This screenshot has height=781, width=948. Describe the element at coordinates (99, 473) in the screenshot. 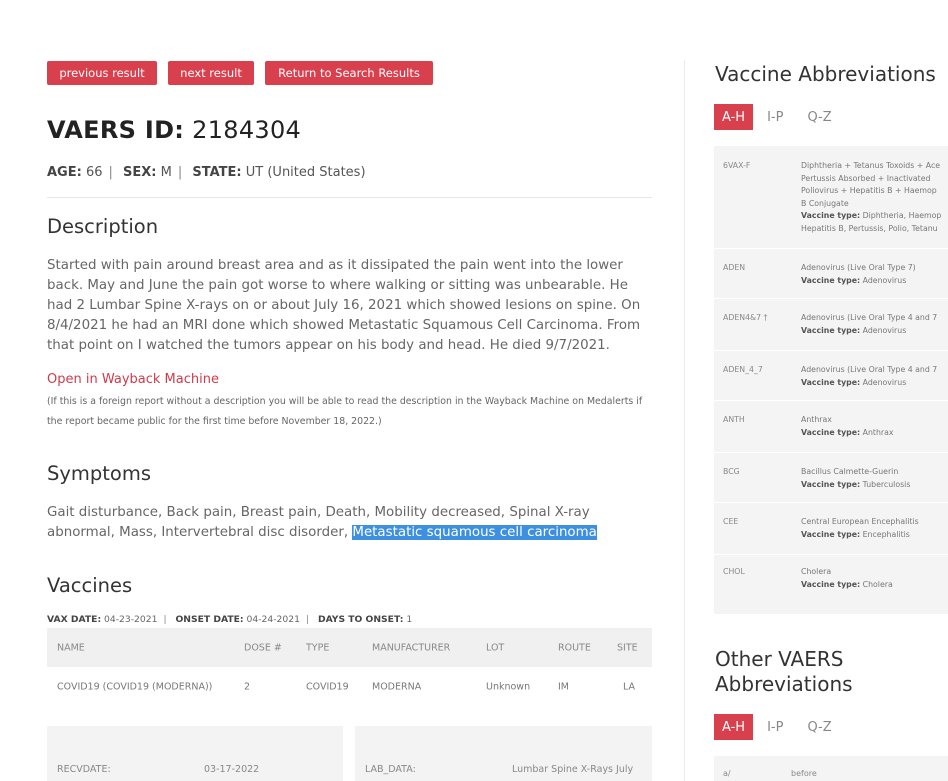

I see `symptoms-heading: Symptoms` at that location.